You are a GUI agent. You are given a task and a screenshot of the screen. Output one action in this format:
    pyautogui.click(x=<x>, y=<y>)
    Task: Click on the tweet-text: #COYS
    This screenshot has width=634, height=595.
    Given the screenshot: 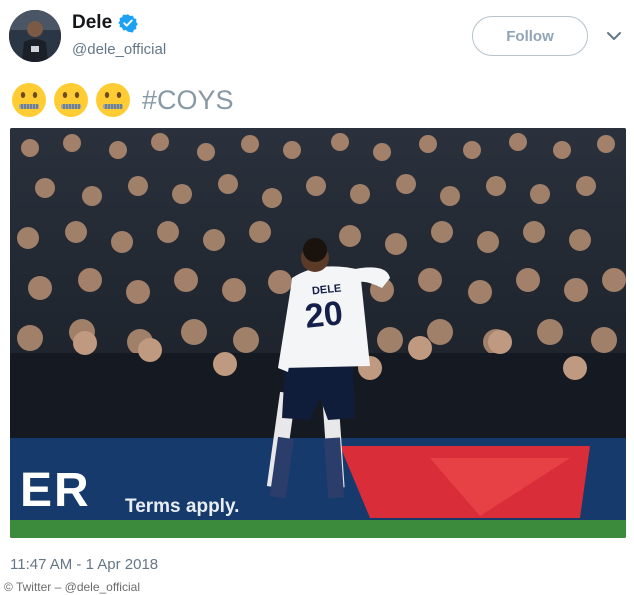 What is the action you would take?
    pyautogui.click(x=122, y=100)
    